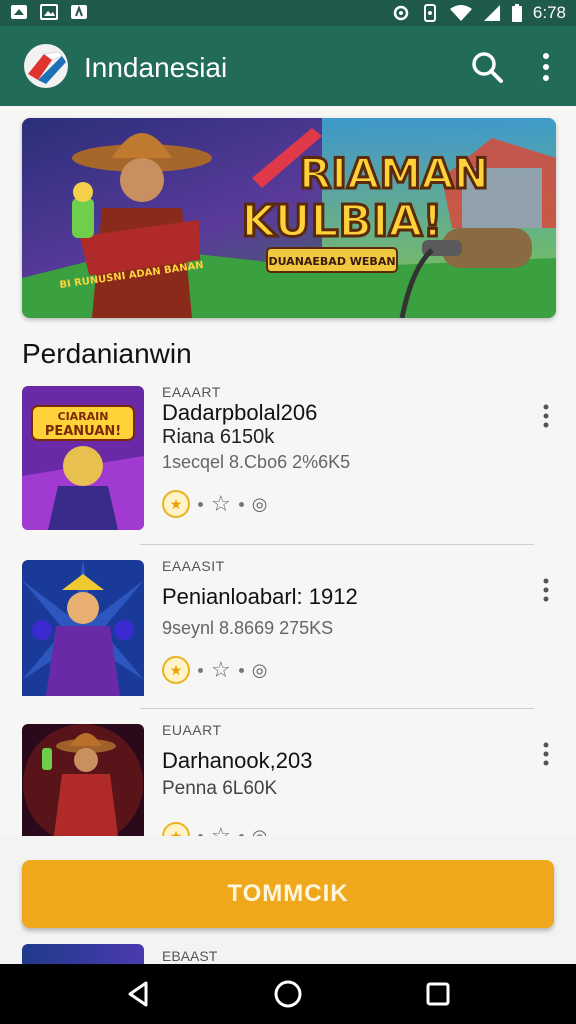  I want to click on wifi-icon, so click(460, 13).